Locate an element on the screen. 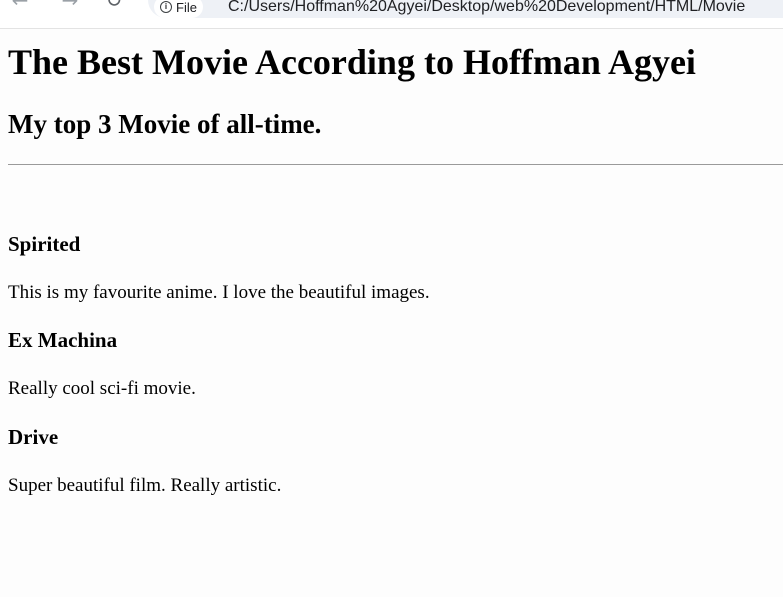 The image size is (783, 597). site-info-button: i File is located at coordinates (178, 9).